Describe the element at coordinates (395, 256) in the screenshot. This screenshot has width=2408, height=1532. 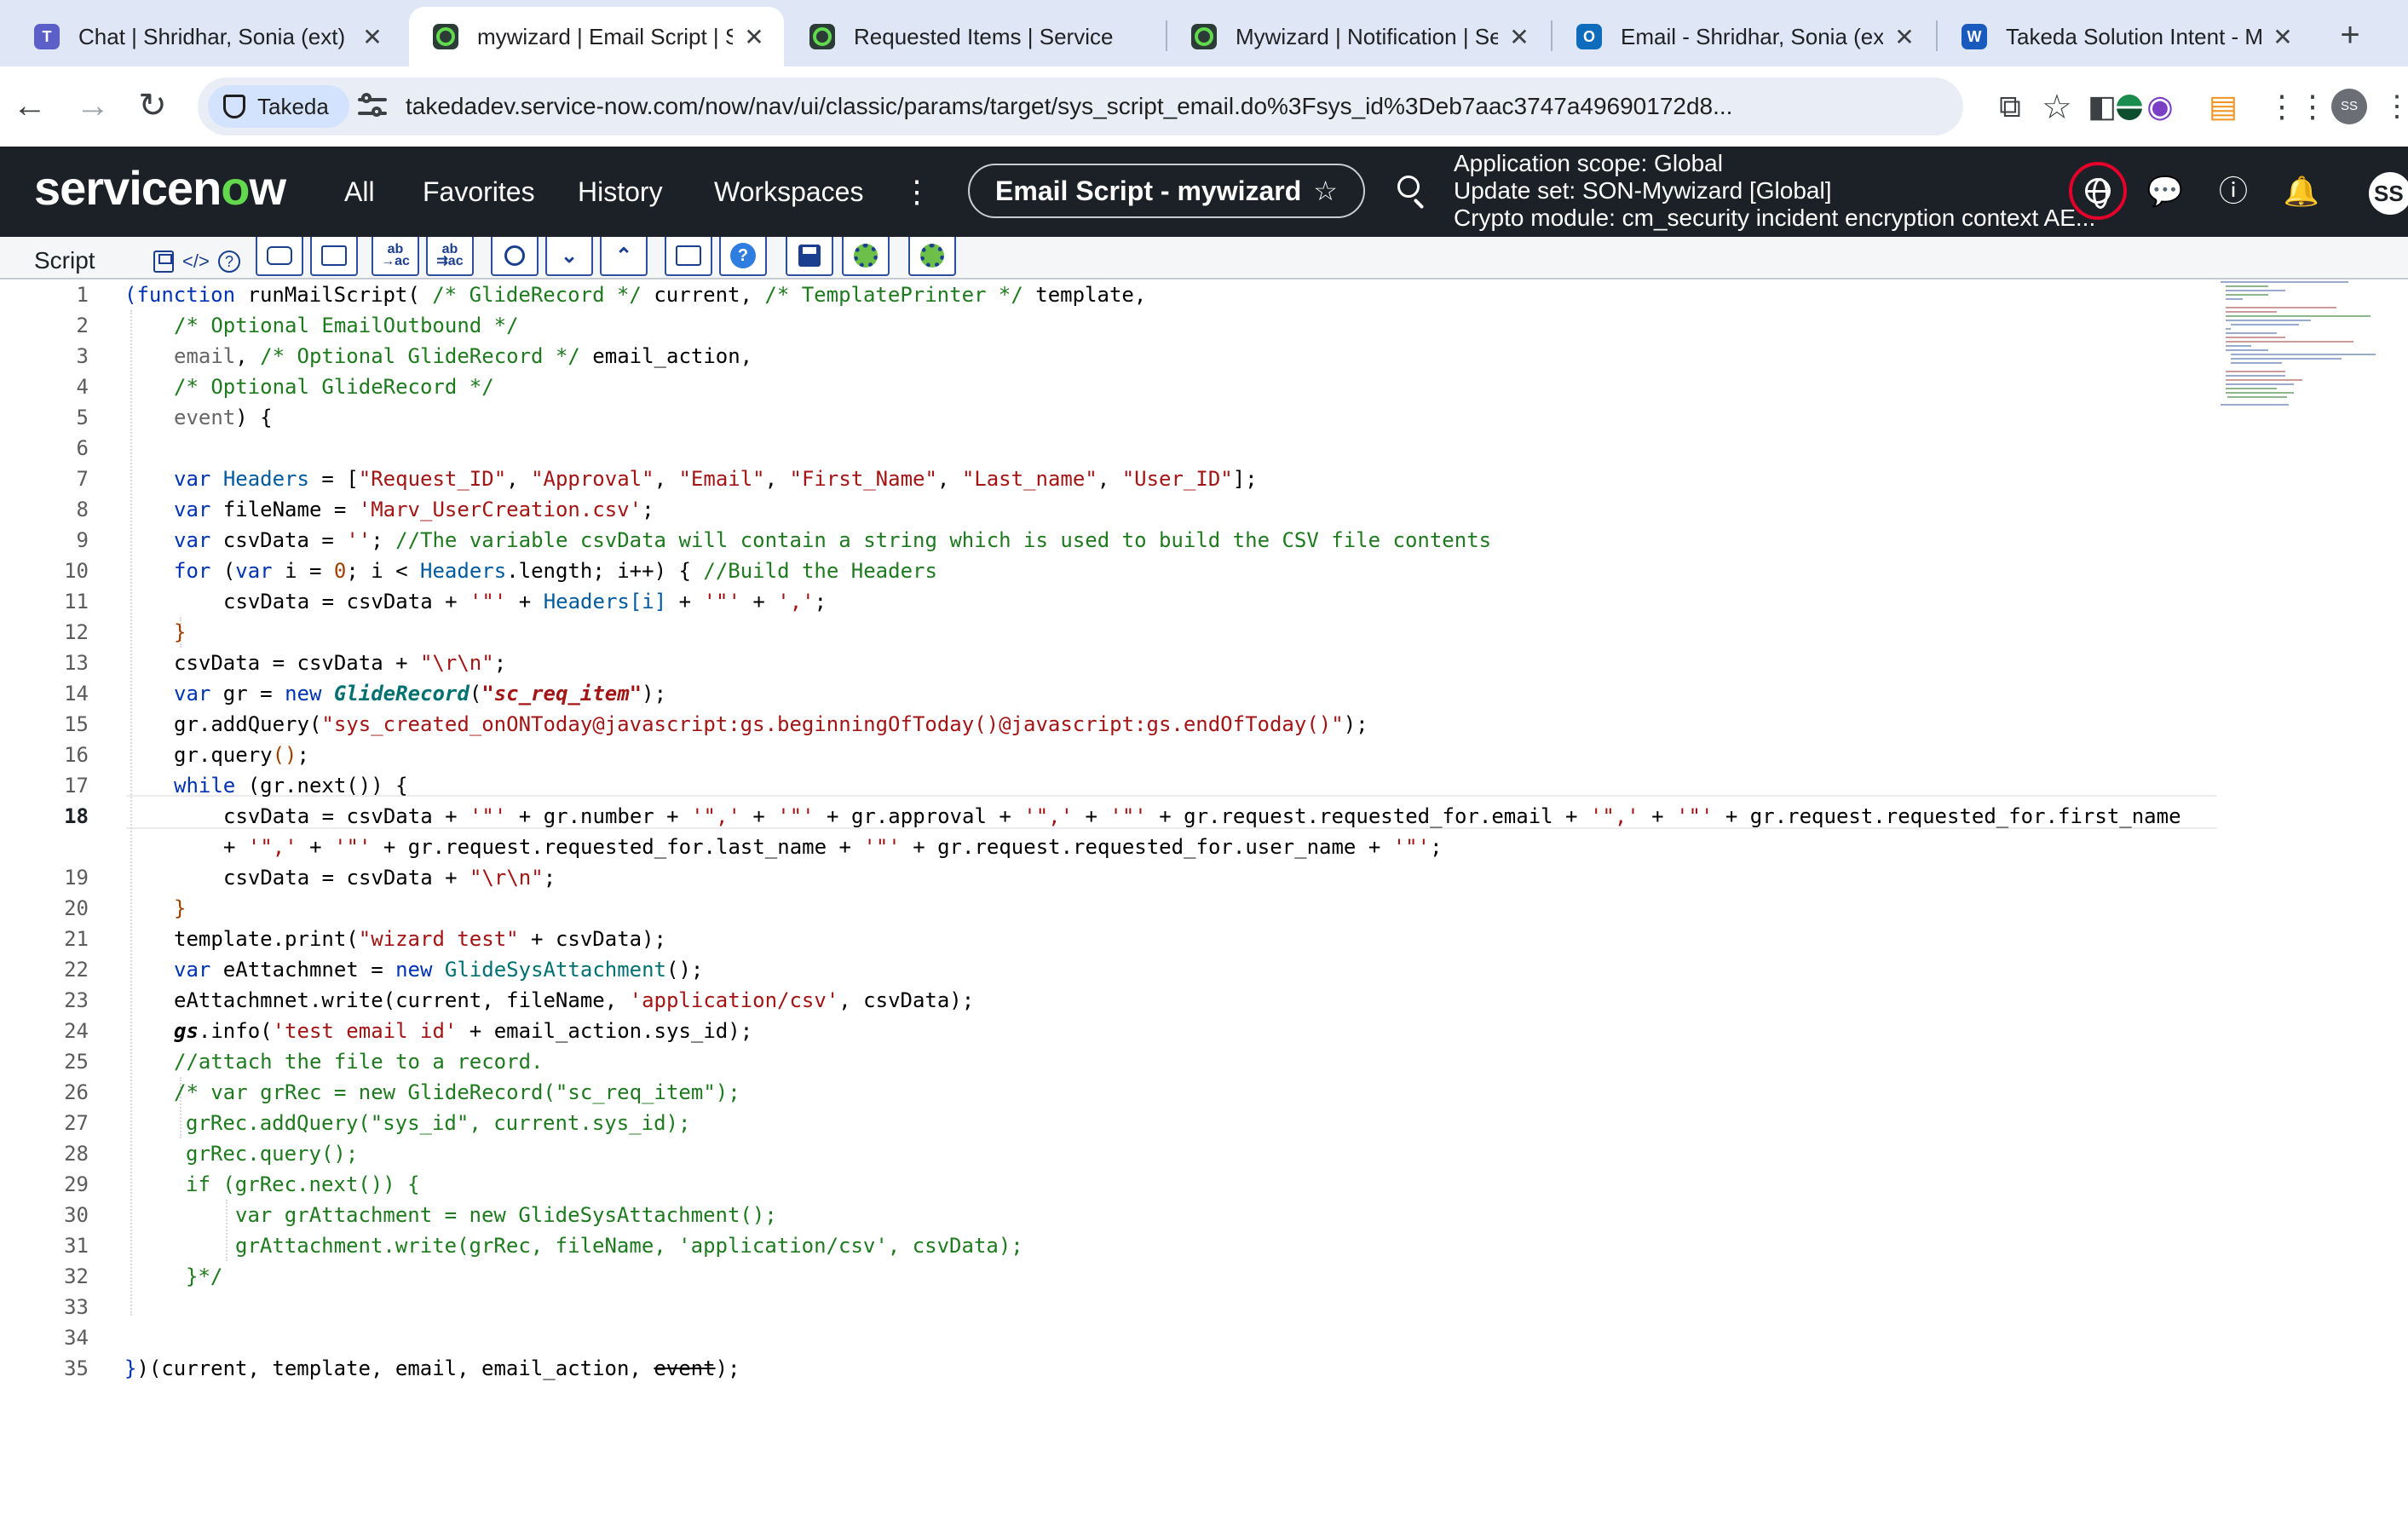
I see `replace-button: ab →ac` at that location.